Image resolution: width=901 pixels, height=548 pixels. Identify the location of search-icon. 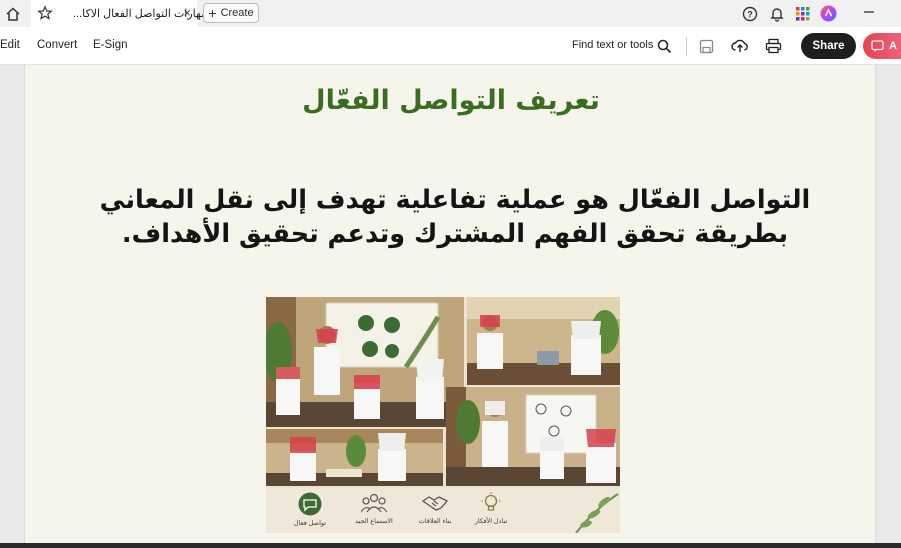
(664, 46).